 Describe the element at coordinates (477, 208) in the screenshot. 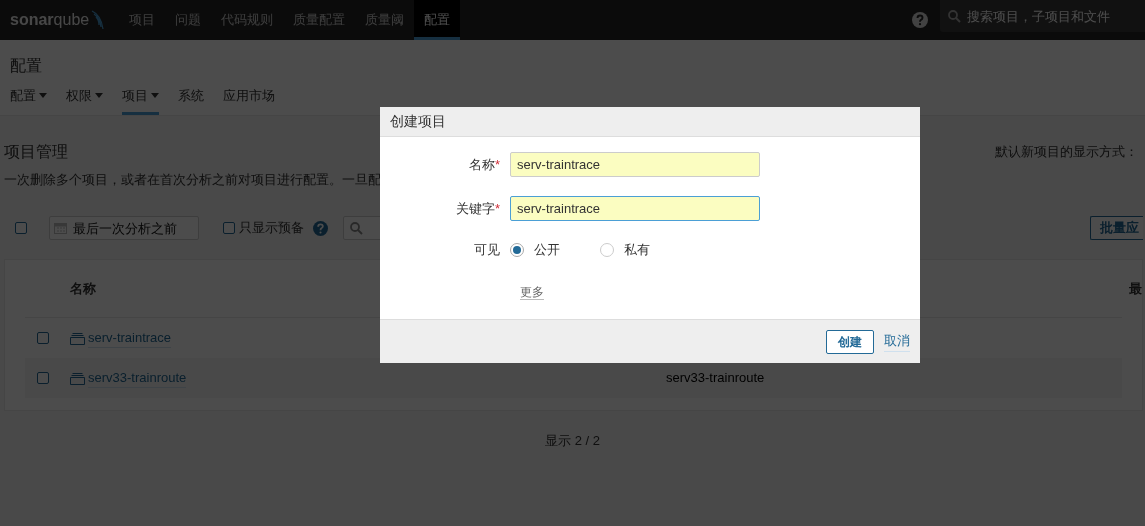

I see `field-label: 关键字*` at that location.